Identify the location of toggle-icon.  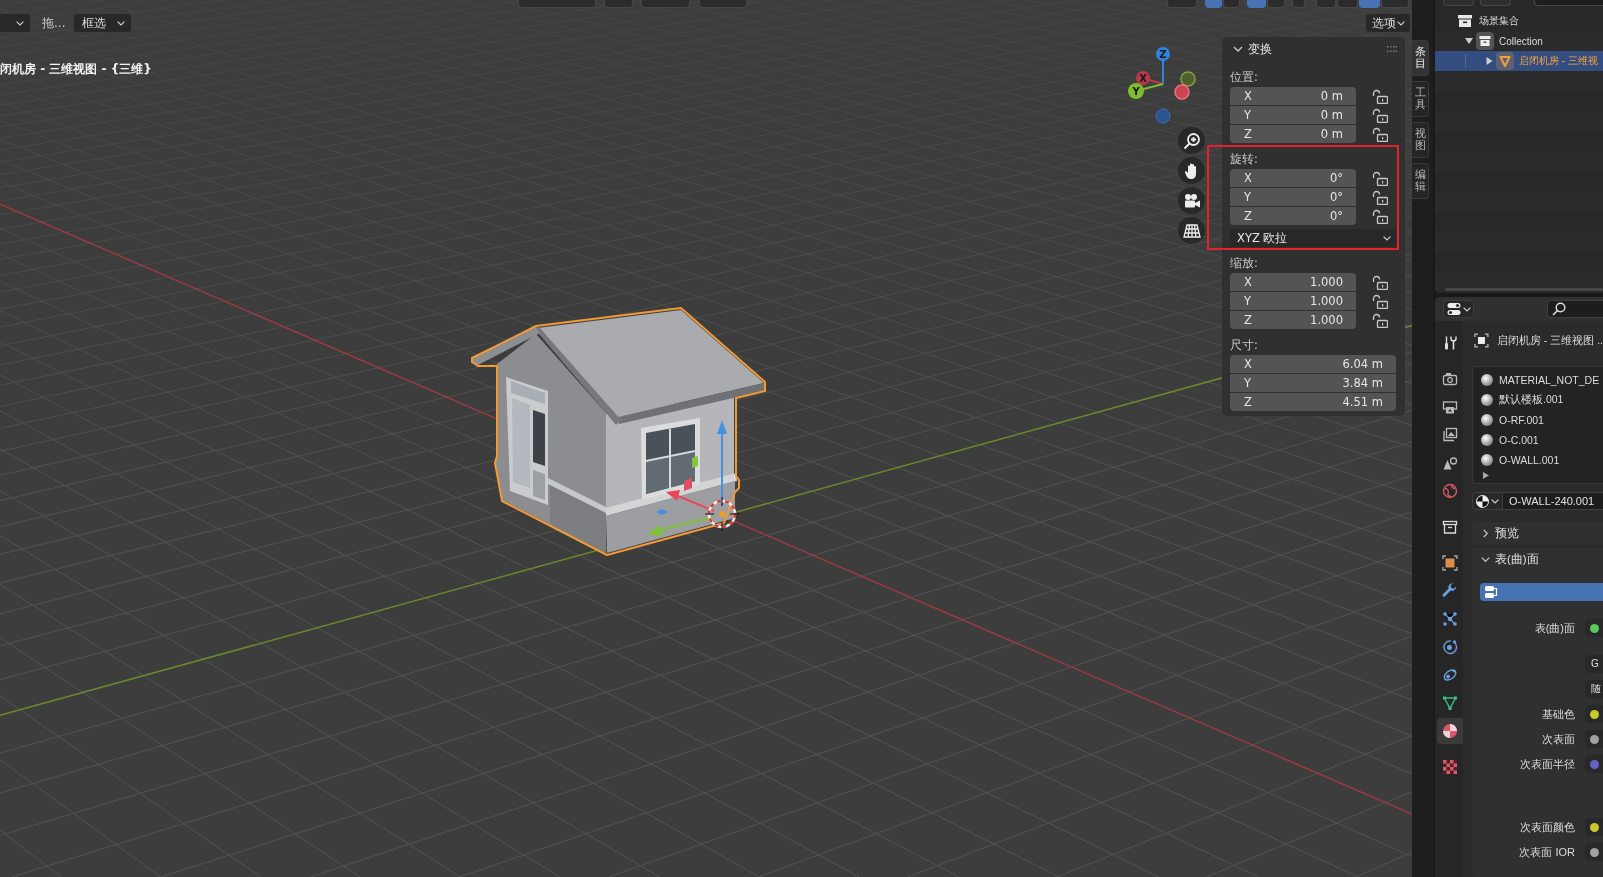
(1453, 309).